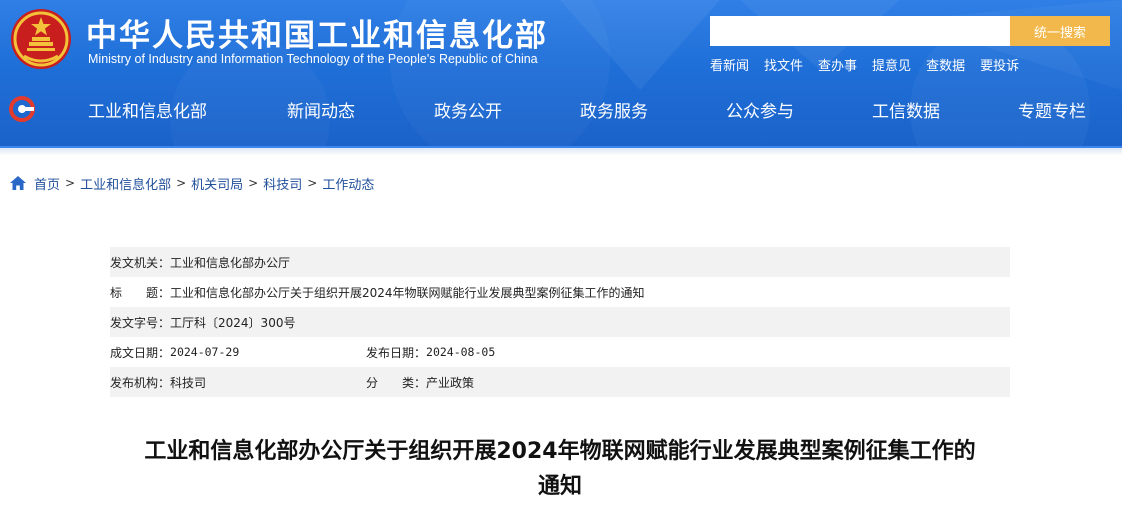 The height and width of the screenshot is (525, 1122). Describe the element at coordinates (837, 64) in the screenshot. I see `quick-link-services: 查办事` at that location.